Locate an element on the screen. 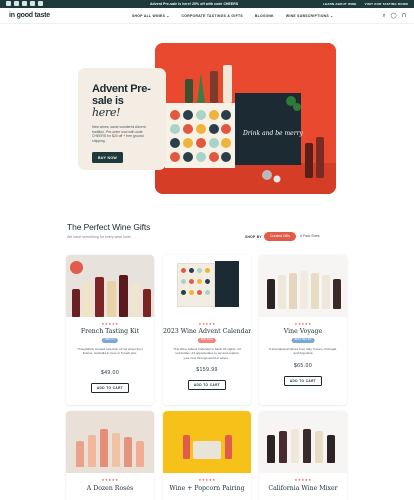 Image resolution: width=414 pixels, height=500 pixels. nav-wine-subscriptions: WINE SUBSCRIPTIONS ⌄ is located at coordinates (309, 16).